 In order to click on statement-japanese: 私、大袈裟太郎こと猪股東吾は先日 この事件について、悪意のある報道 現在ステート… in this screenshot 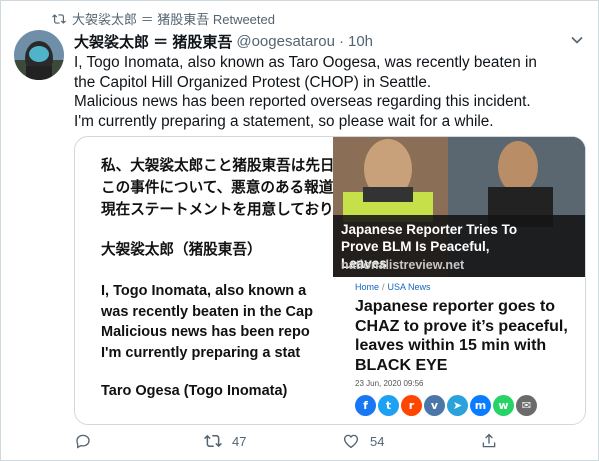, I will do `click(218, 188)`.